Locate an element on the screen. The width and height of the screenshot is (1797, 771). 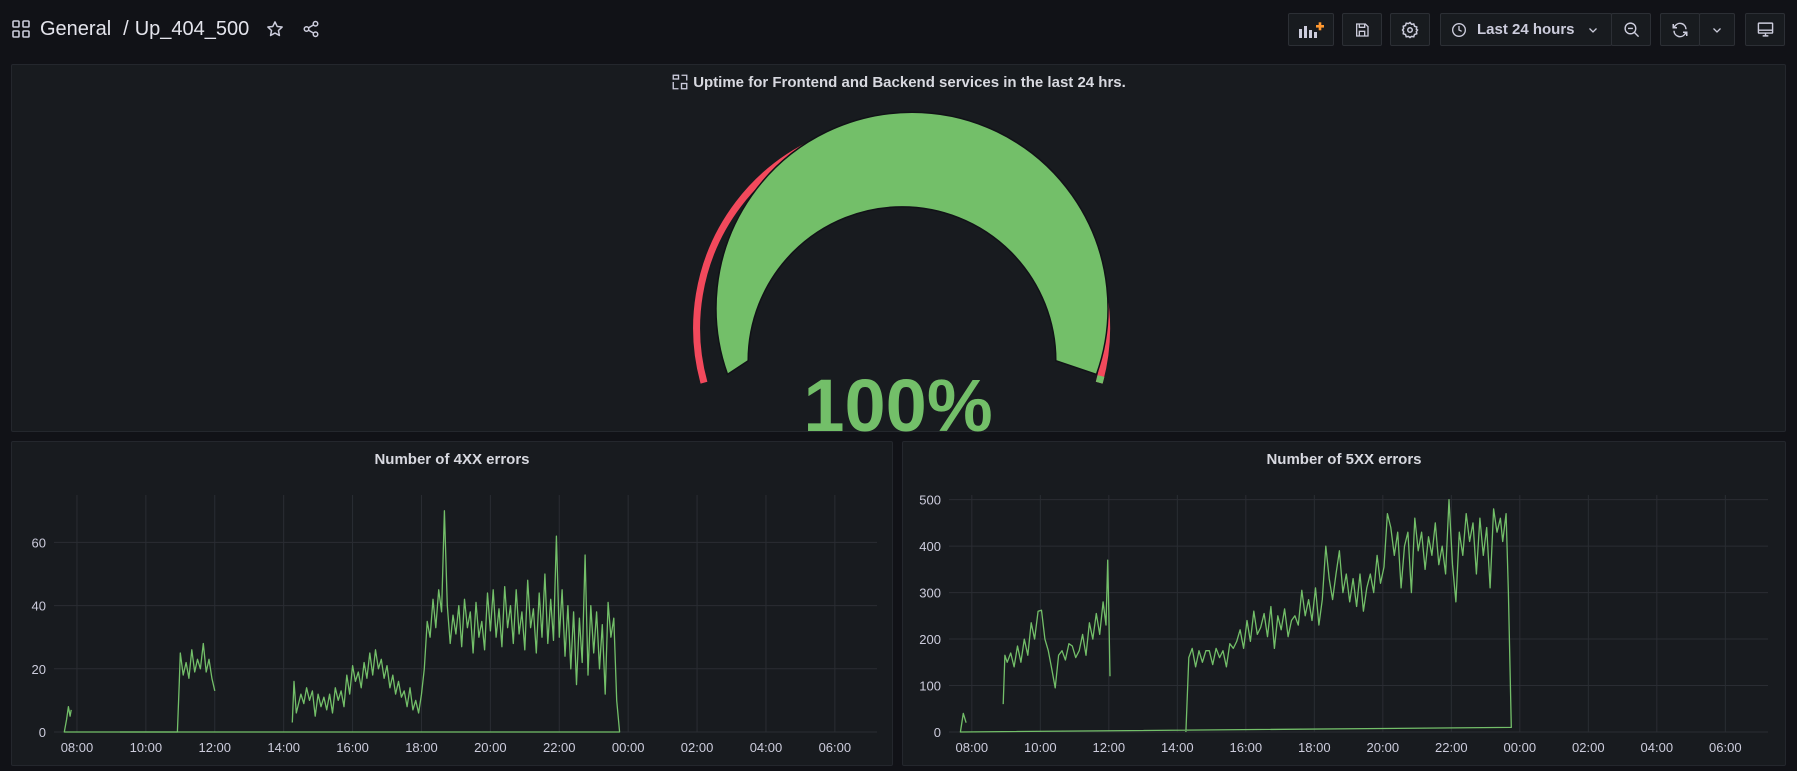
save-dashboard-button is located at coordinates (1362, 29).